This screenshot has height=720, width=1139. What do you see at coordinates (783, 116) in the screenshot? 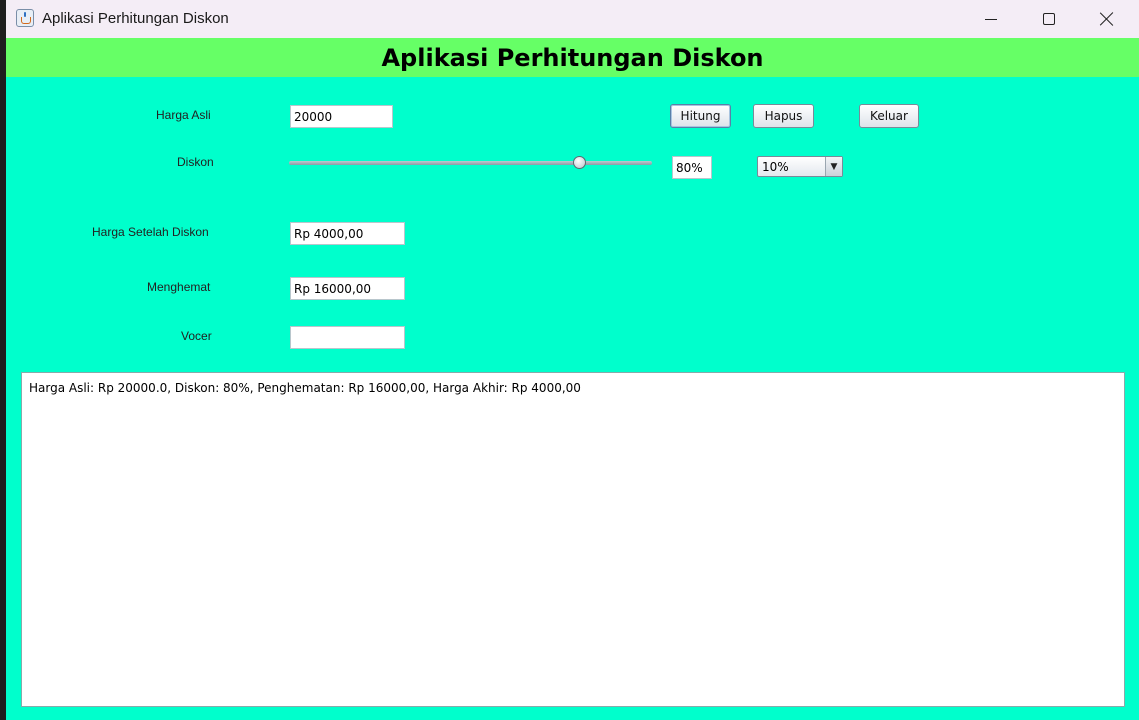
I see `hapus-button: Hapus` at bounding box center [783, 116].